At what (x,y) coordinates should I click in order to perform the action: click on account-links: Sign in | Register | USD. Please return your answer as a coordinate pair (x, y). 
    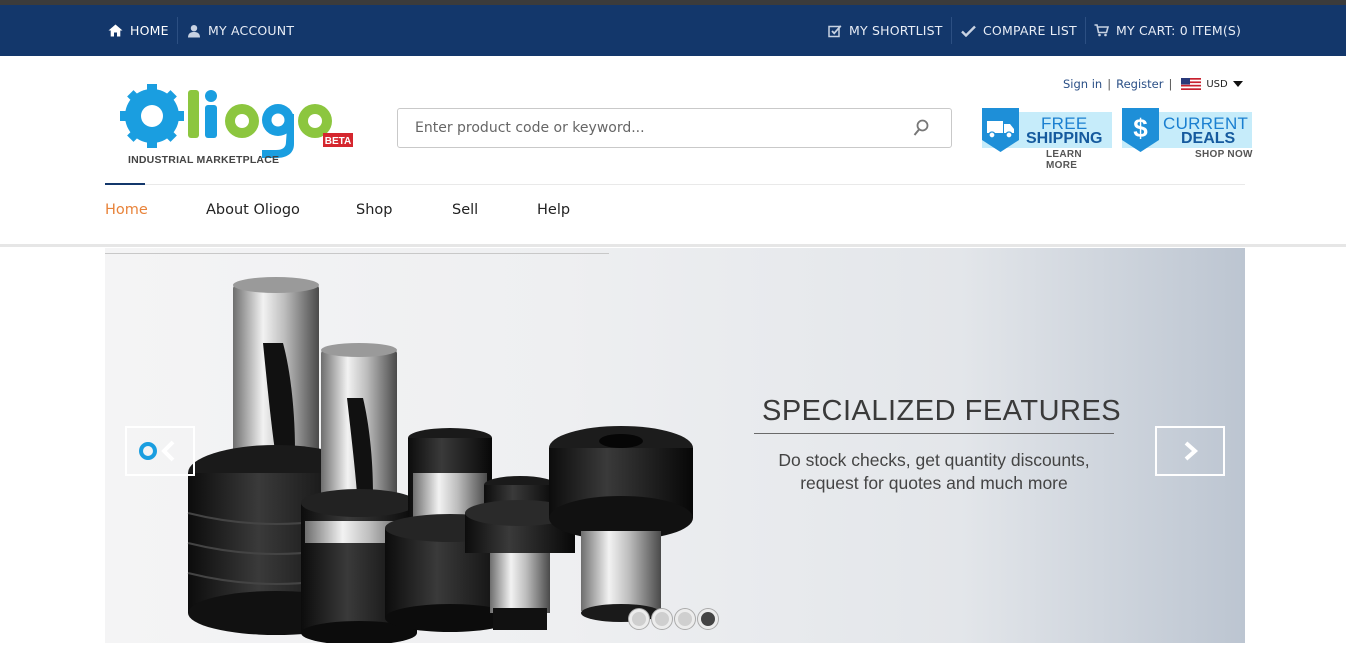
    Looking at the image, I should click on (1153, 84).